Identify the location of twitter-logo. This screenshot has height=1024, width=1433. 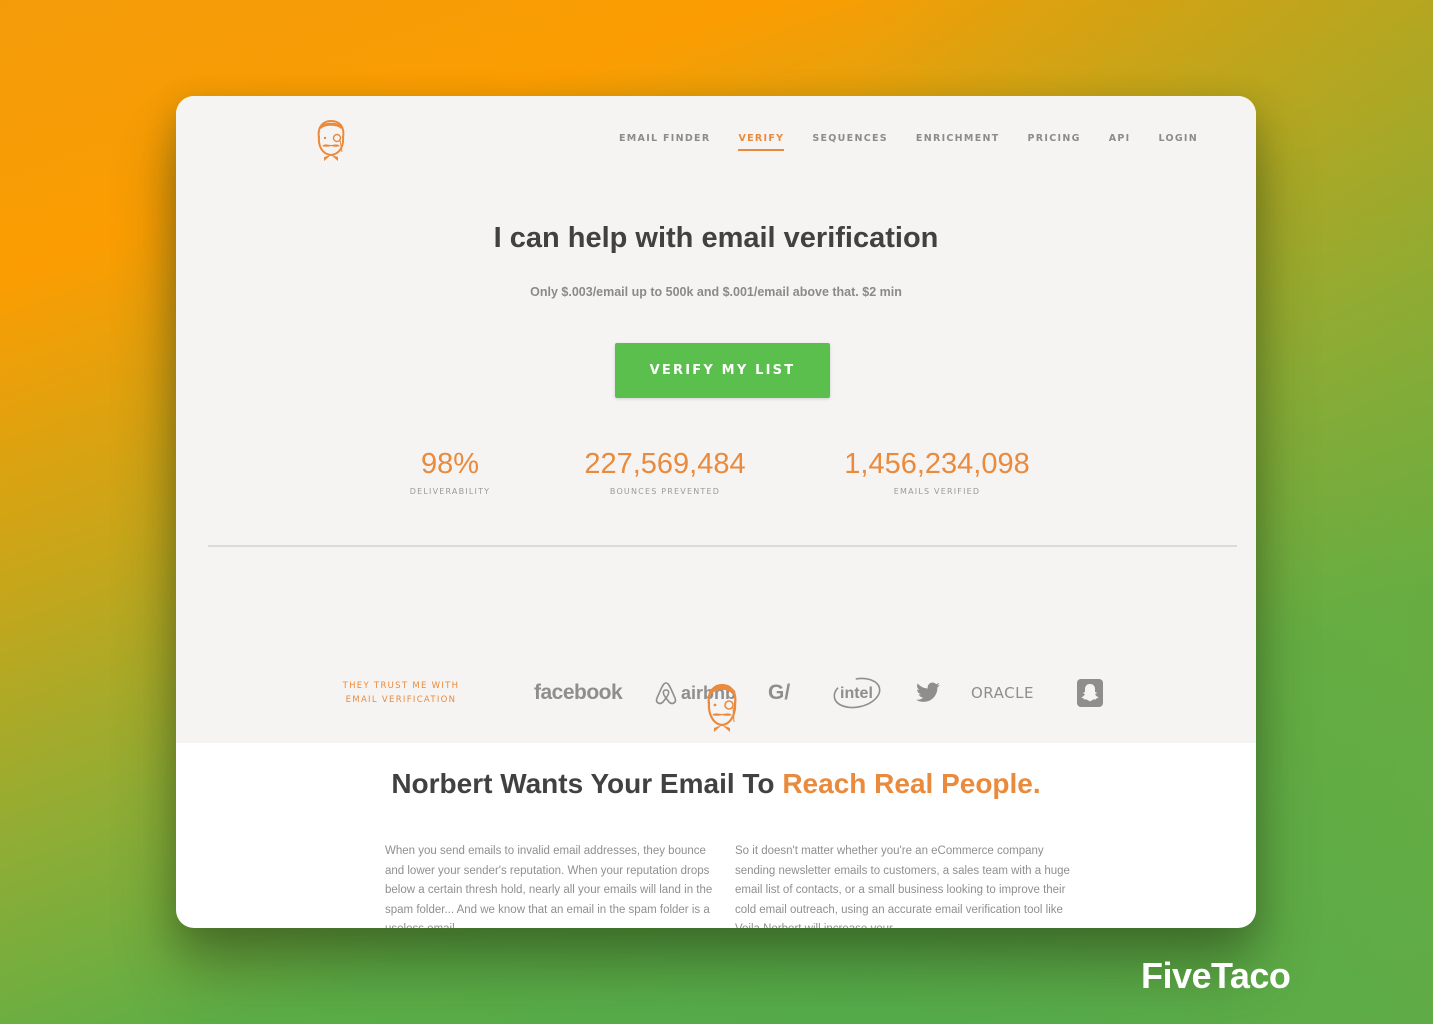
(928, 693).